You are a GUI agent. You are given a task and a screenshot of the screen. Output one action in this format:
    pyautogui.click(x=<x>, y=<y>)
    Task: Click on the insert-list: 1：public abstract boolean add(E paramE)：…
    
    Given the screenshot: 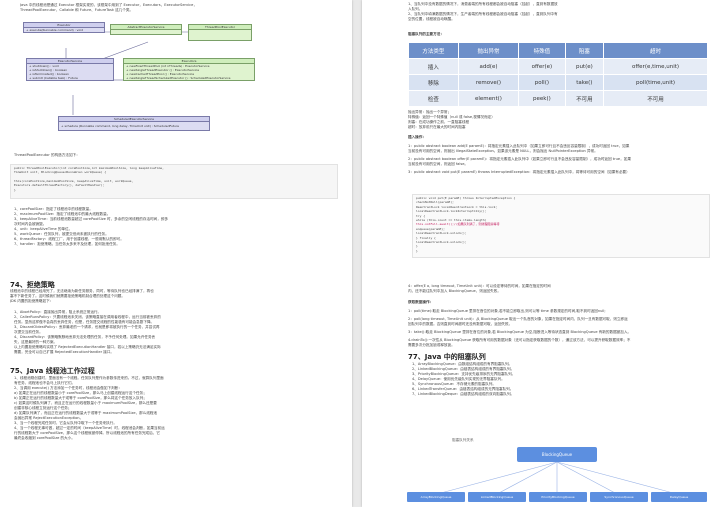 What is the action you would take?
    pyautogui.click(x=560, y=159)
    